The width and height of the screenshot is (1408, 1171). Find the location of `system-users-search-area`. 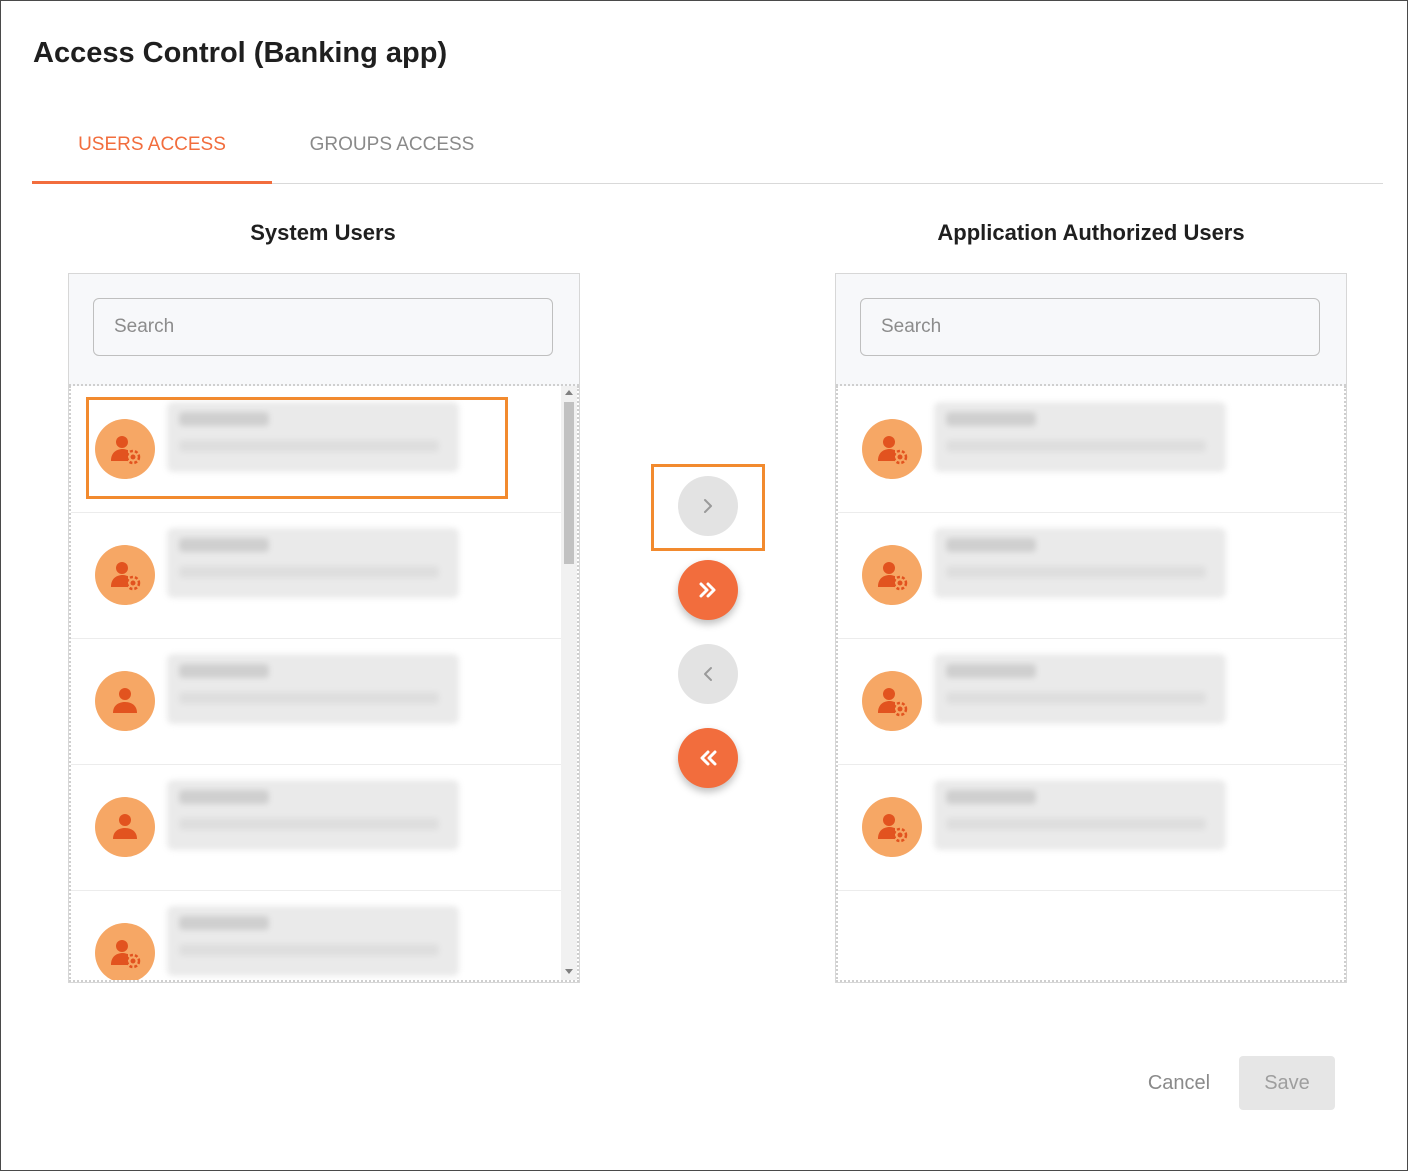

system-users-search-area is located at coordinates (324, 330).